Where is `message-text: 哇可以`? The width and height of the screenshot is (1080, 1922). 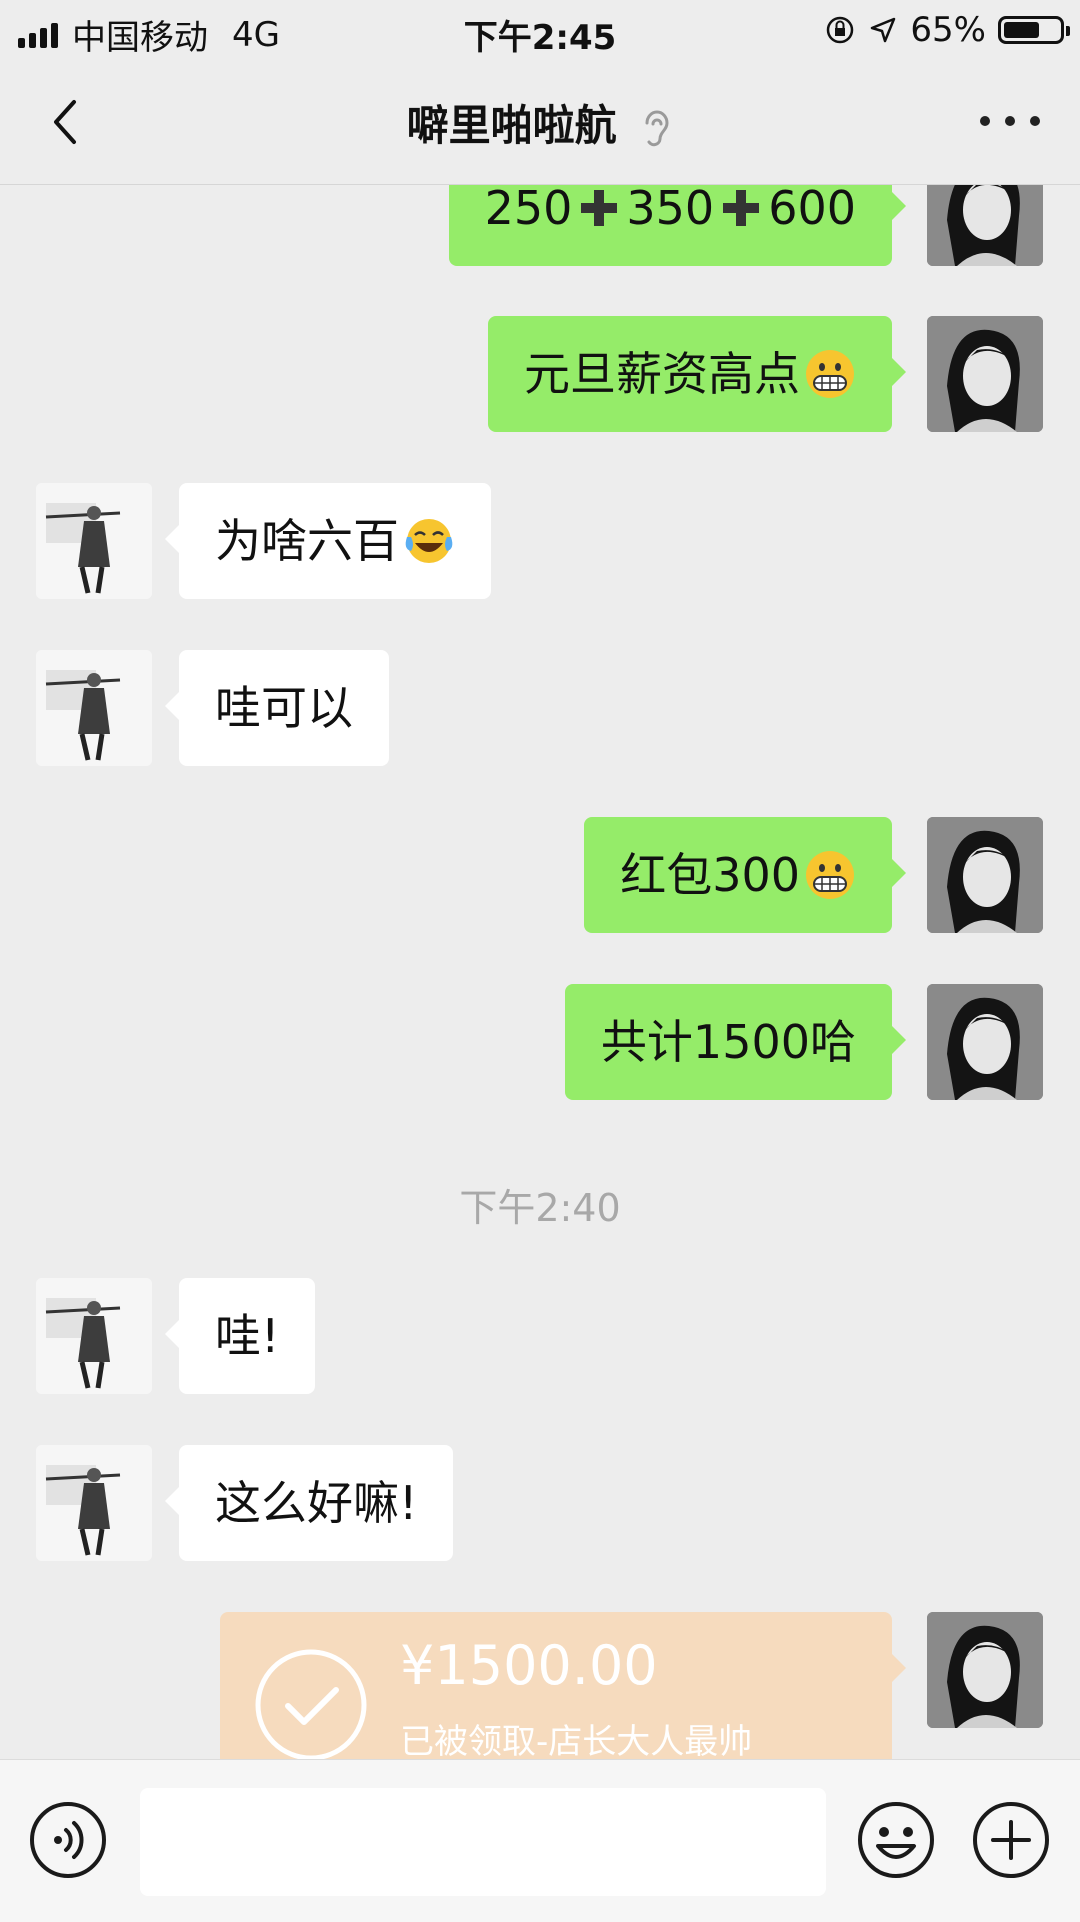 message-text: 哇可以 is located at coordinates (284, 708).